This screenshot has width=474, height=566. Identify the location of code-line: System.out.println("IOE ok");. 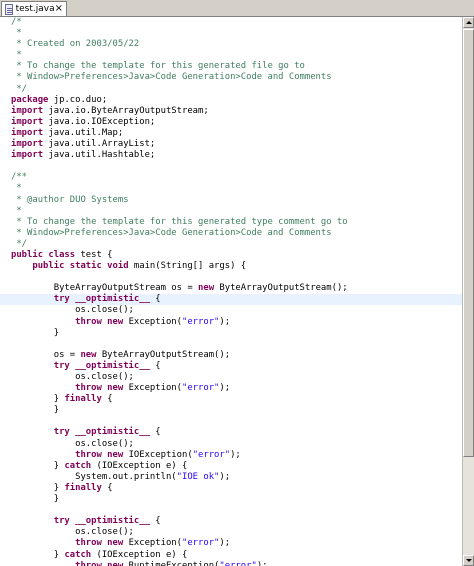
(231, 477).